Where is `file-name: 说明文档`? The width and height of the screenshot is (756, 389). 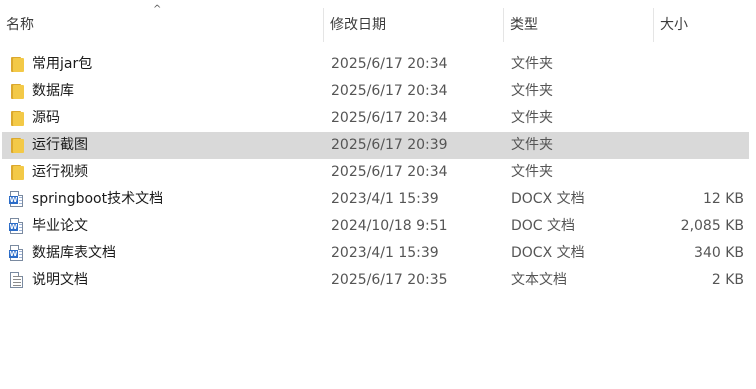
file-name: 说明文档 is located at coordinates (60, 280).